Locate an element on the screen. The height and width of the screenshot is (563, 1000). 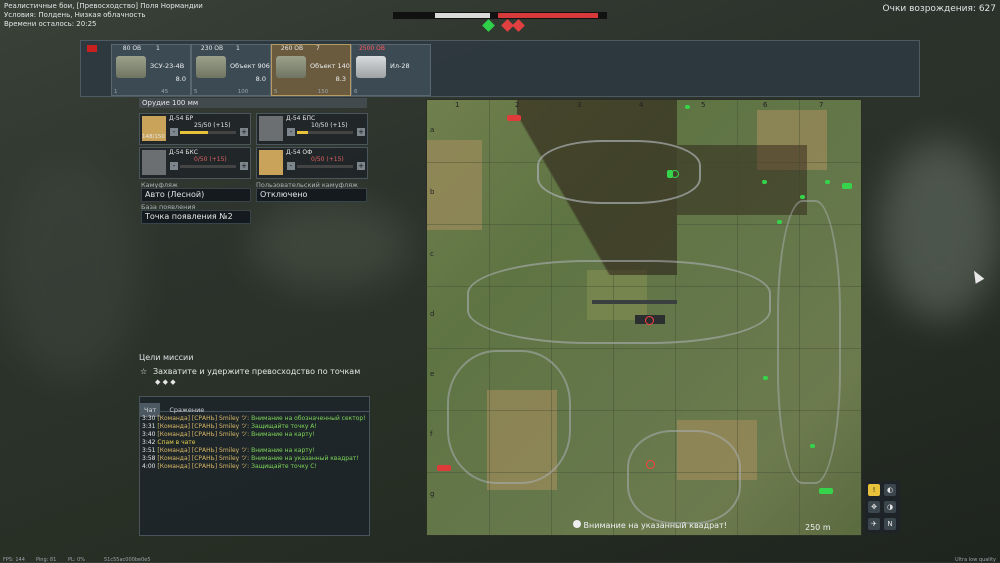
grid-row-label: f is located at coordinates (431, 434).